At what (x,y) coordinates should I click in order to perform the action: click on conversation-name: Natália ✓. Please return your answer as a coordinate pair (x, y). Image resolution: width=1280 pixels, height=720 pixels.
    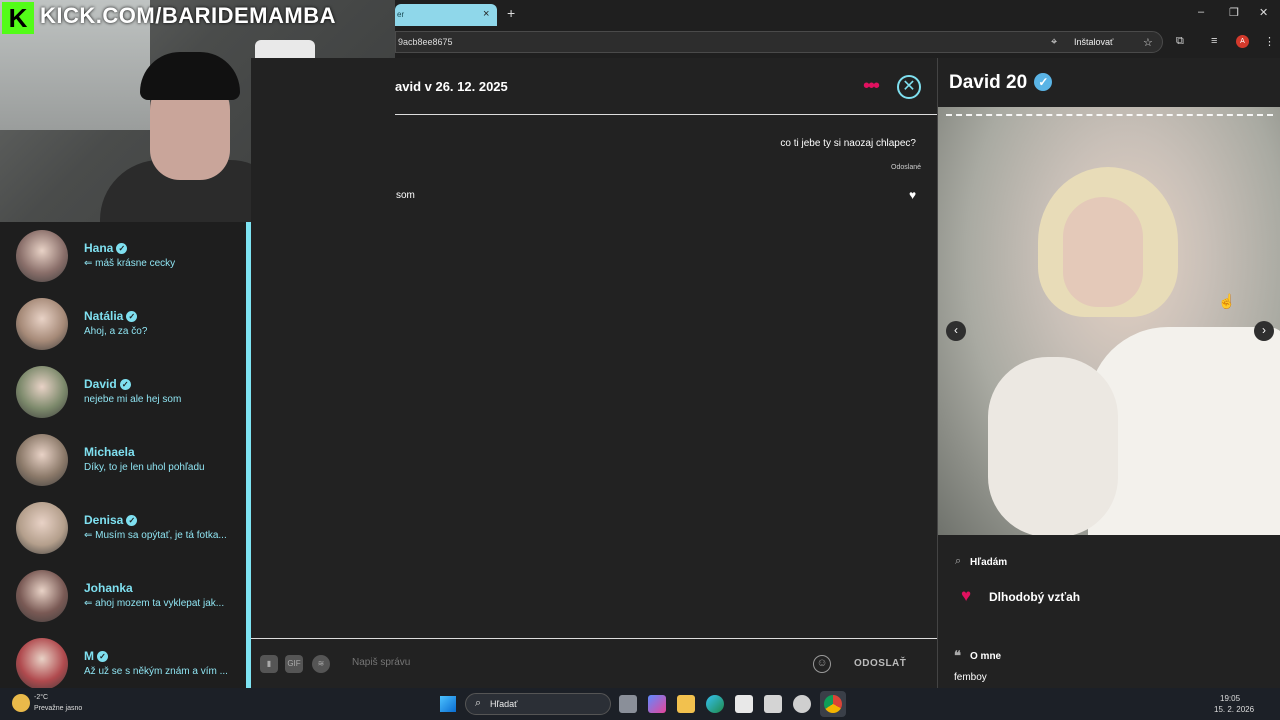
    Looking at the image, I should click on (111, 316).